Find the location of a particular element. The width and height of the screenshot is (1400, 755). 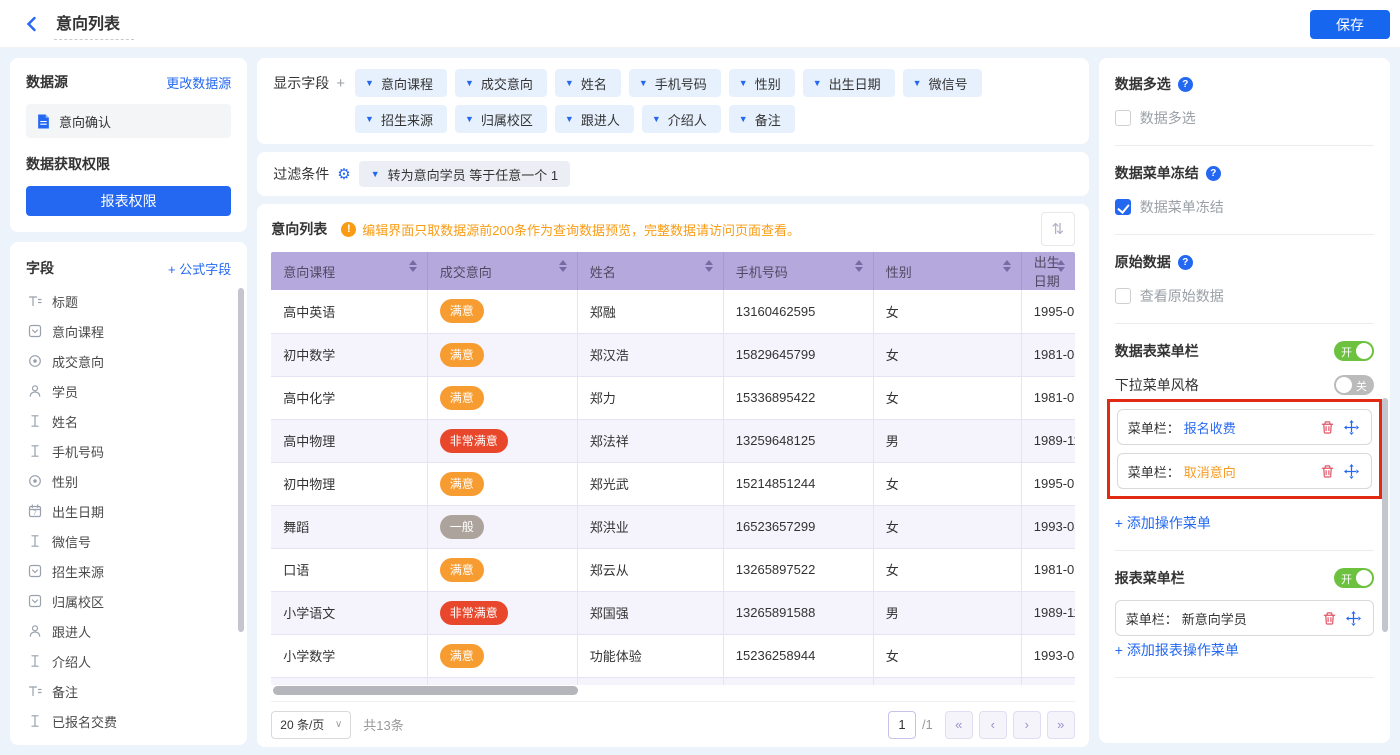

settings-scrollbar is located at coordinates (1385, 515).